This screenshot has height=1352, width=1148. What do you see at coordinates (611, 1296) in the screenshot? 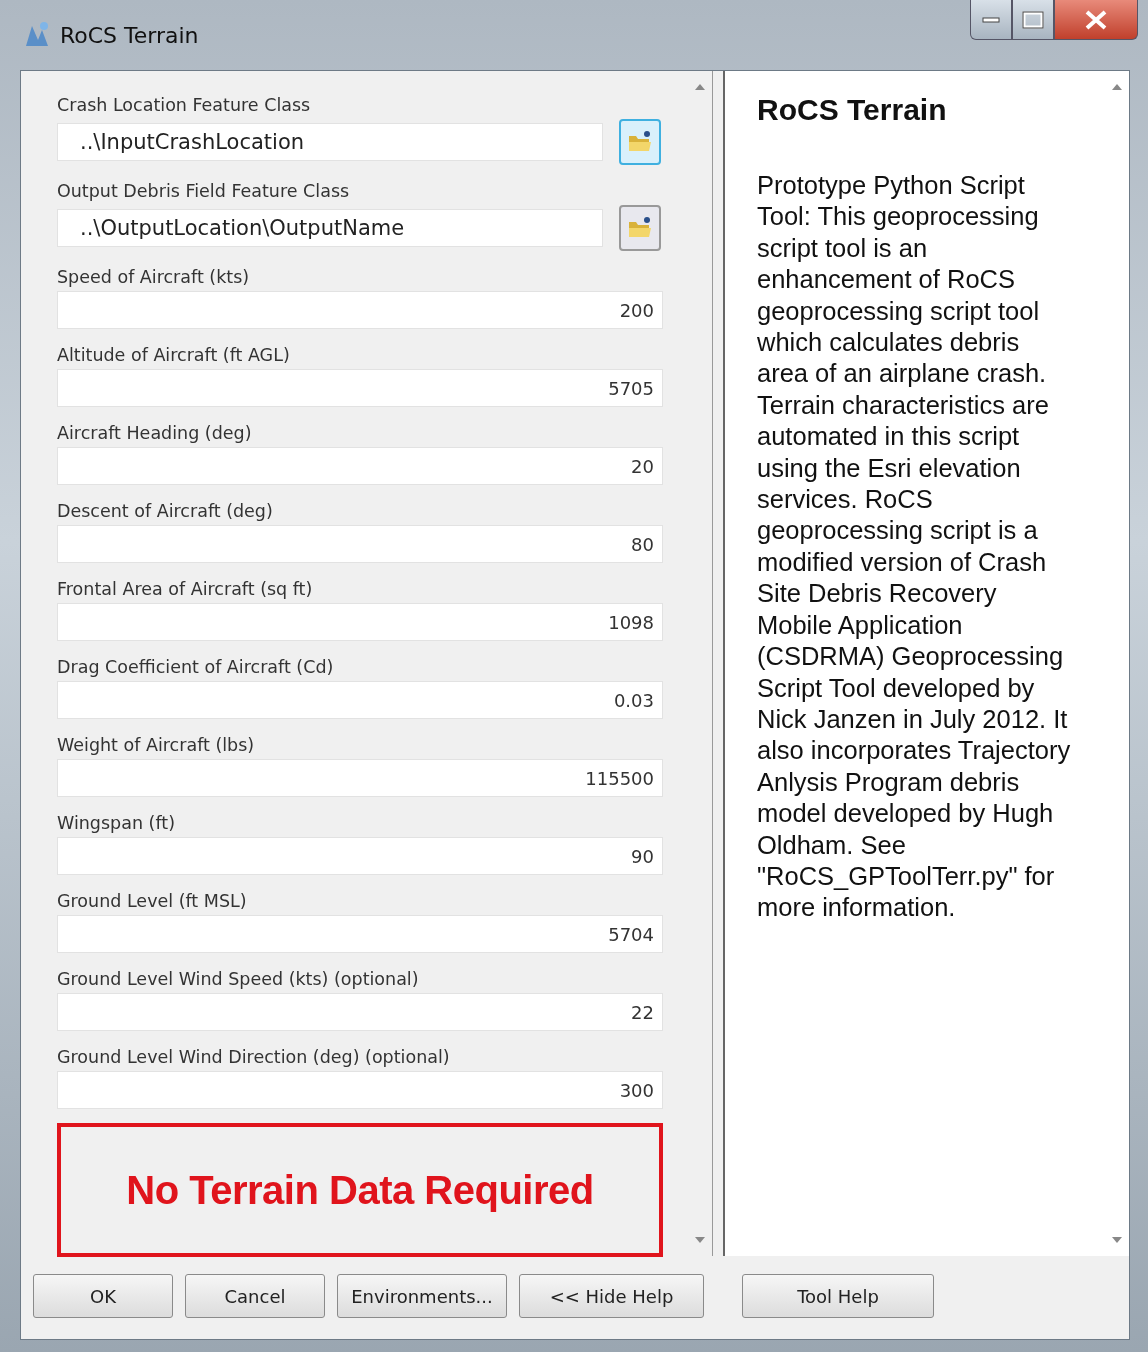
I see `dialog-button: << Hide Help` at bounding box center [611, 1296].